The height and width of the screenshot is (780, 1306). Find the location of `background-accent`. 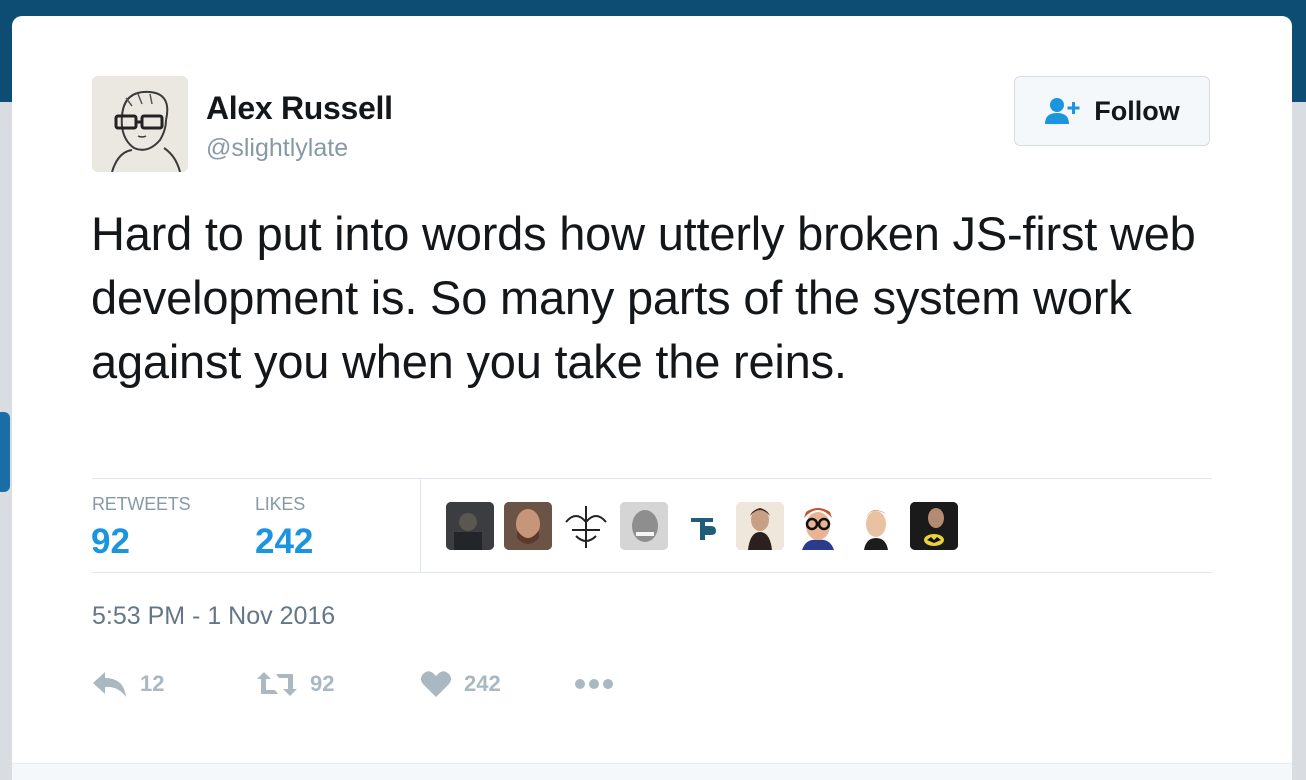

background-accent is located at coordinates (5, 452).